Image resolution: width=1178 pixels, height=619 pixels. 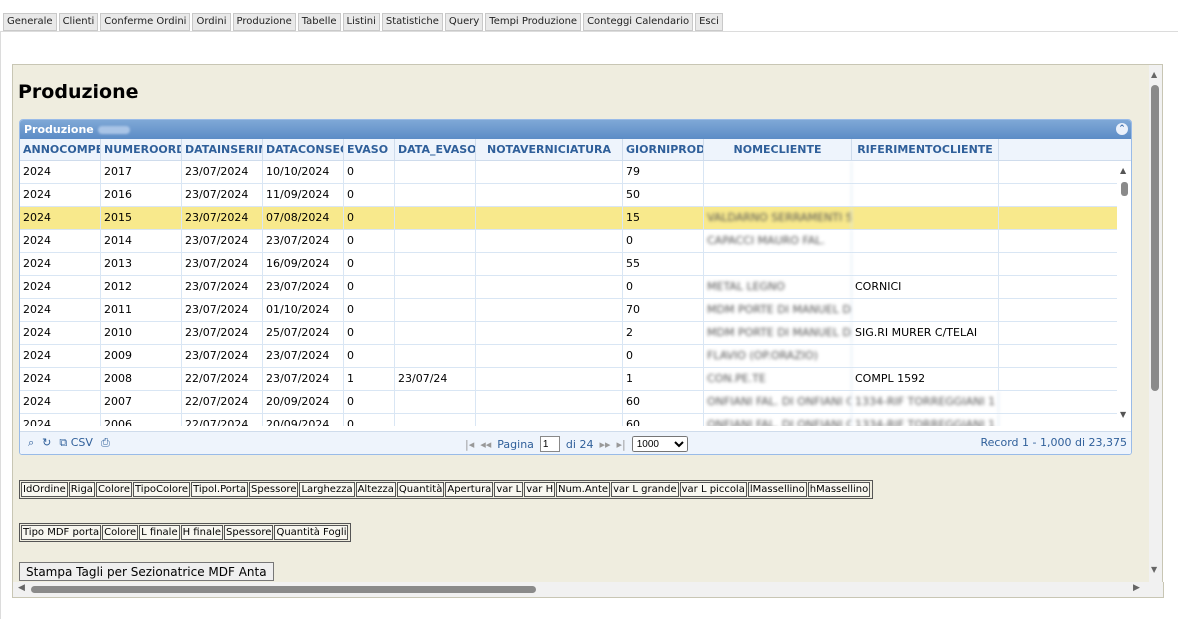 I want to click on nav-tab: Generale, so click(x=30, y=22).